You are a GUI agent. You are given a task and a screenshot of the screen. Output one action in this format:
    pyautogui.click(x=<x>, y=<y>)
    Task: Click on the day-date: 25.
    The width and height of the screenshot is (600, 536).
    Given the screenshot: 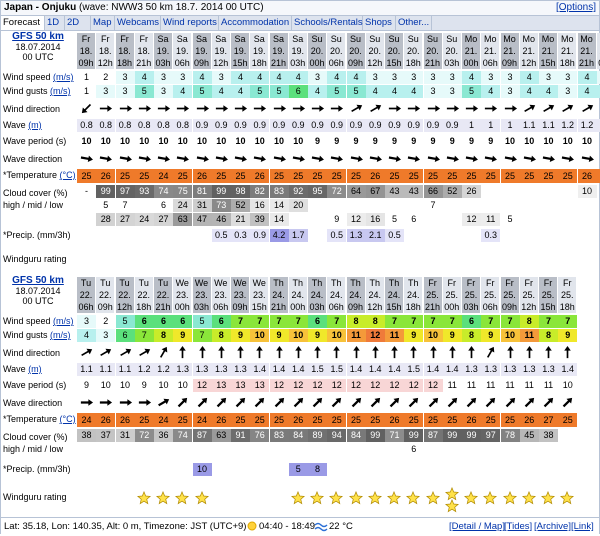 What is the action you would take?
    pyautogui.click(x=471, y=295)
    